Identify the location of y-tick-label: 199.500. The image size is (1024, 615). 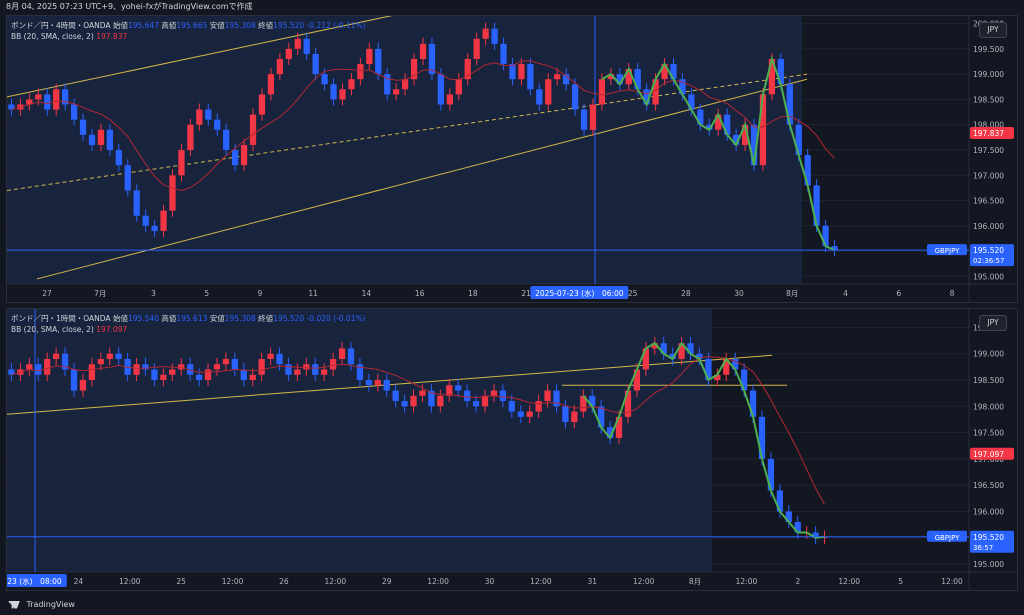
(988, 49).